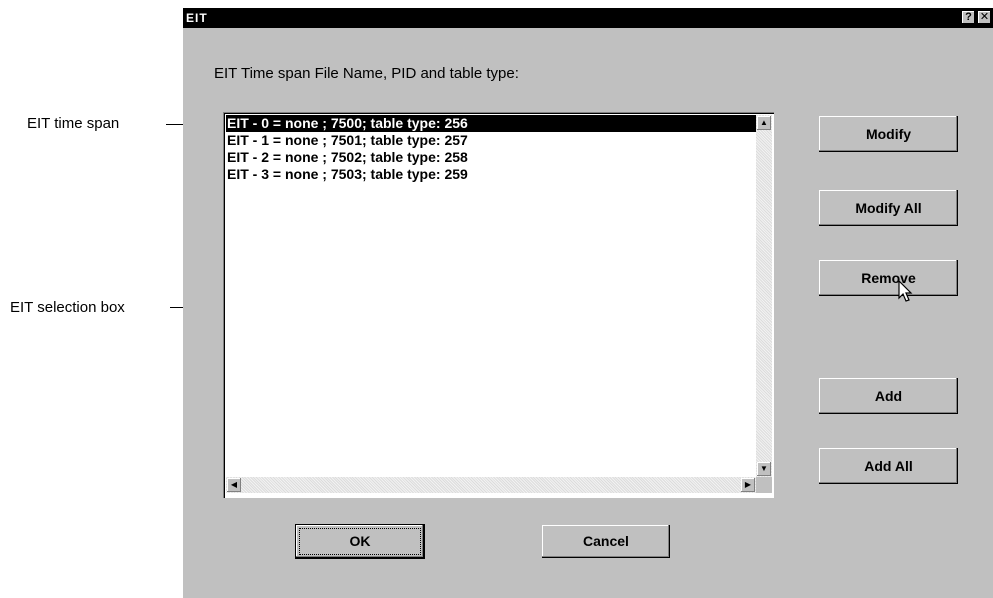  Describe the element at coordinates (764, 469) in the screenshot. I see `scroll-down-icon: ▼` at that location.